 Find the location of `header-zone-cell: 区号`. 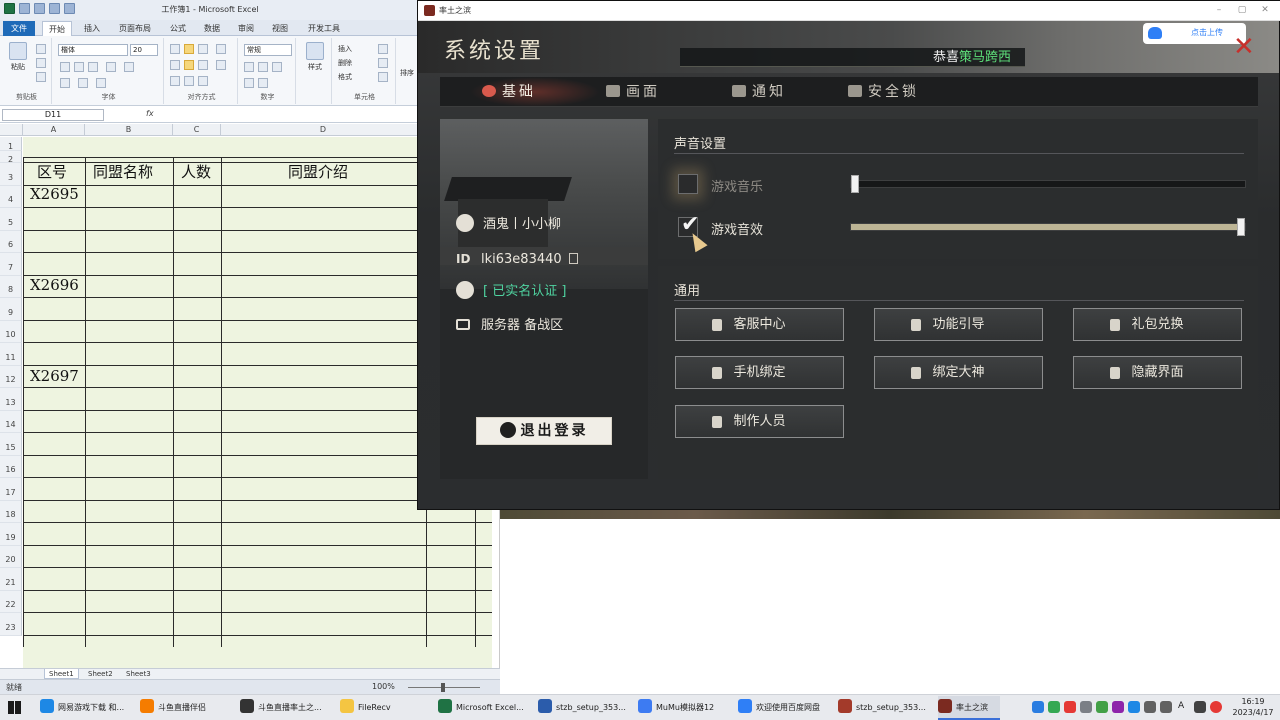

header-zone-cell: 区号 is located at coordinates (52, 171).